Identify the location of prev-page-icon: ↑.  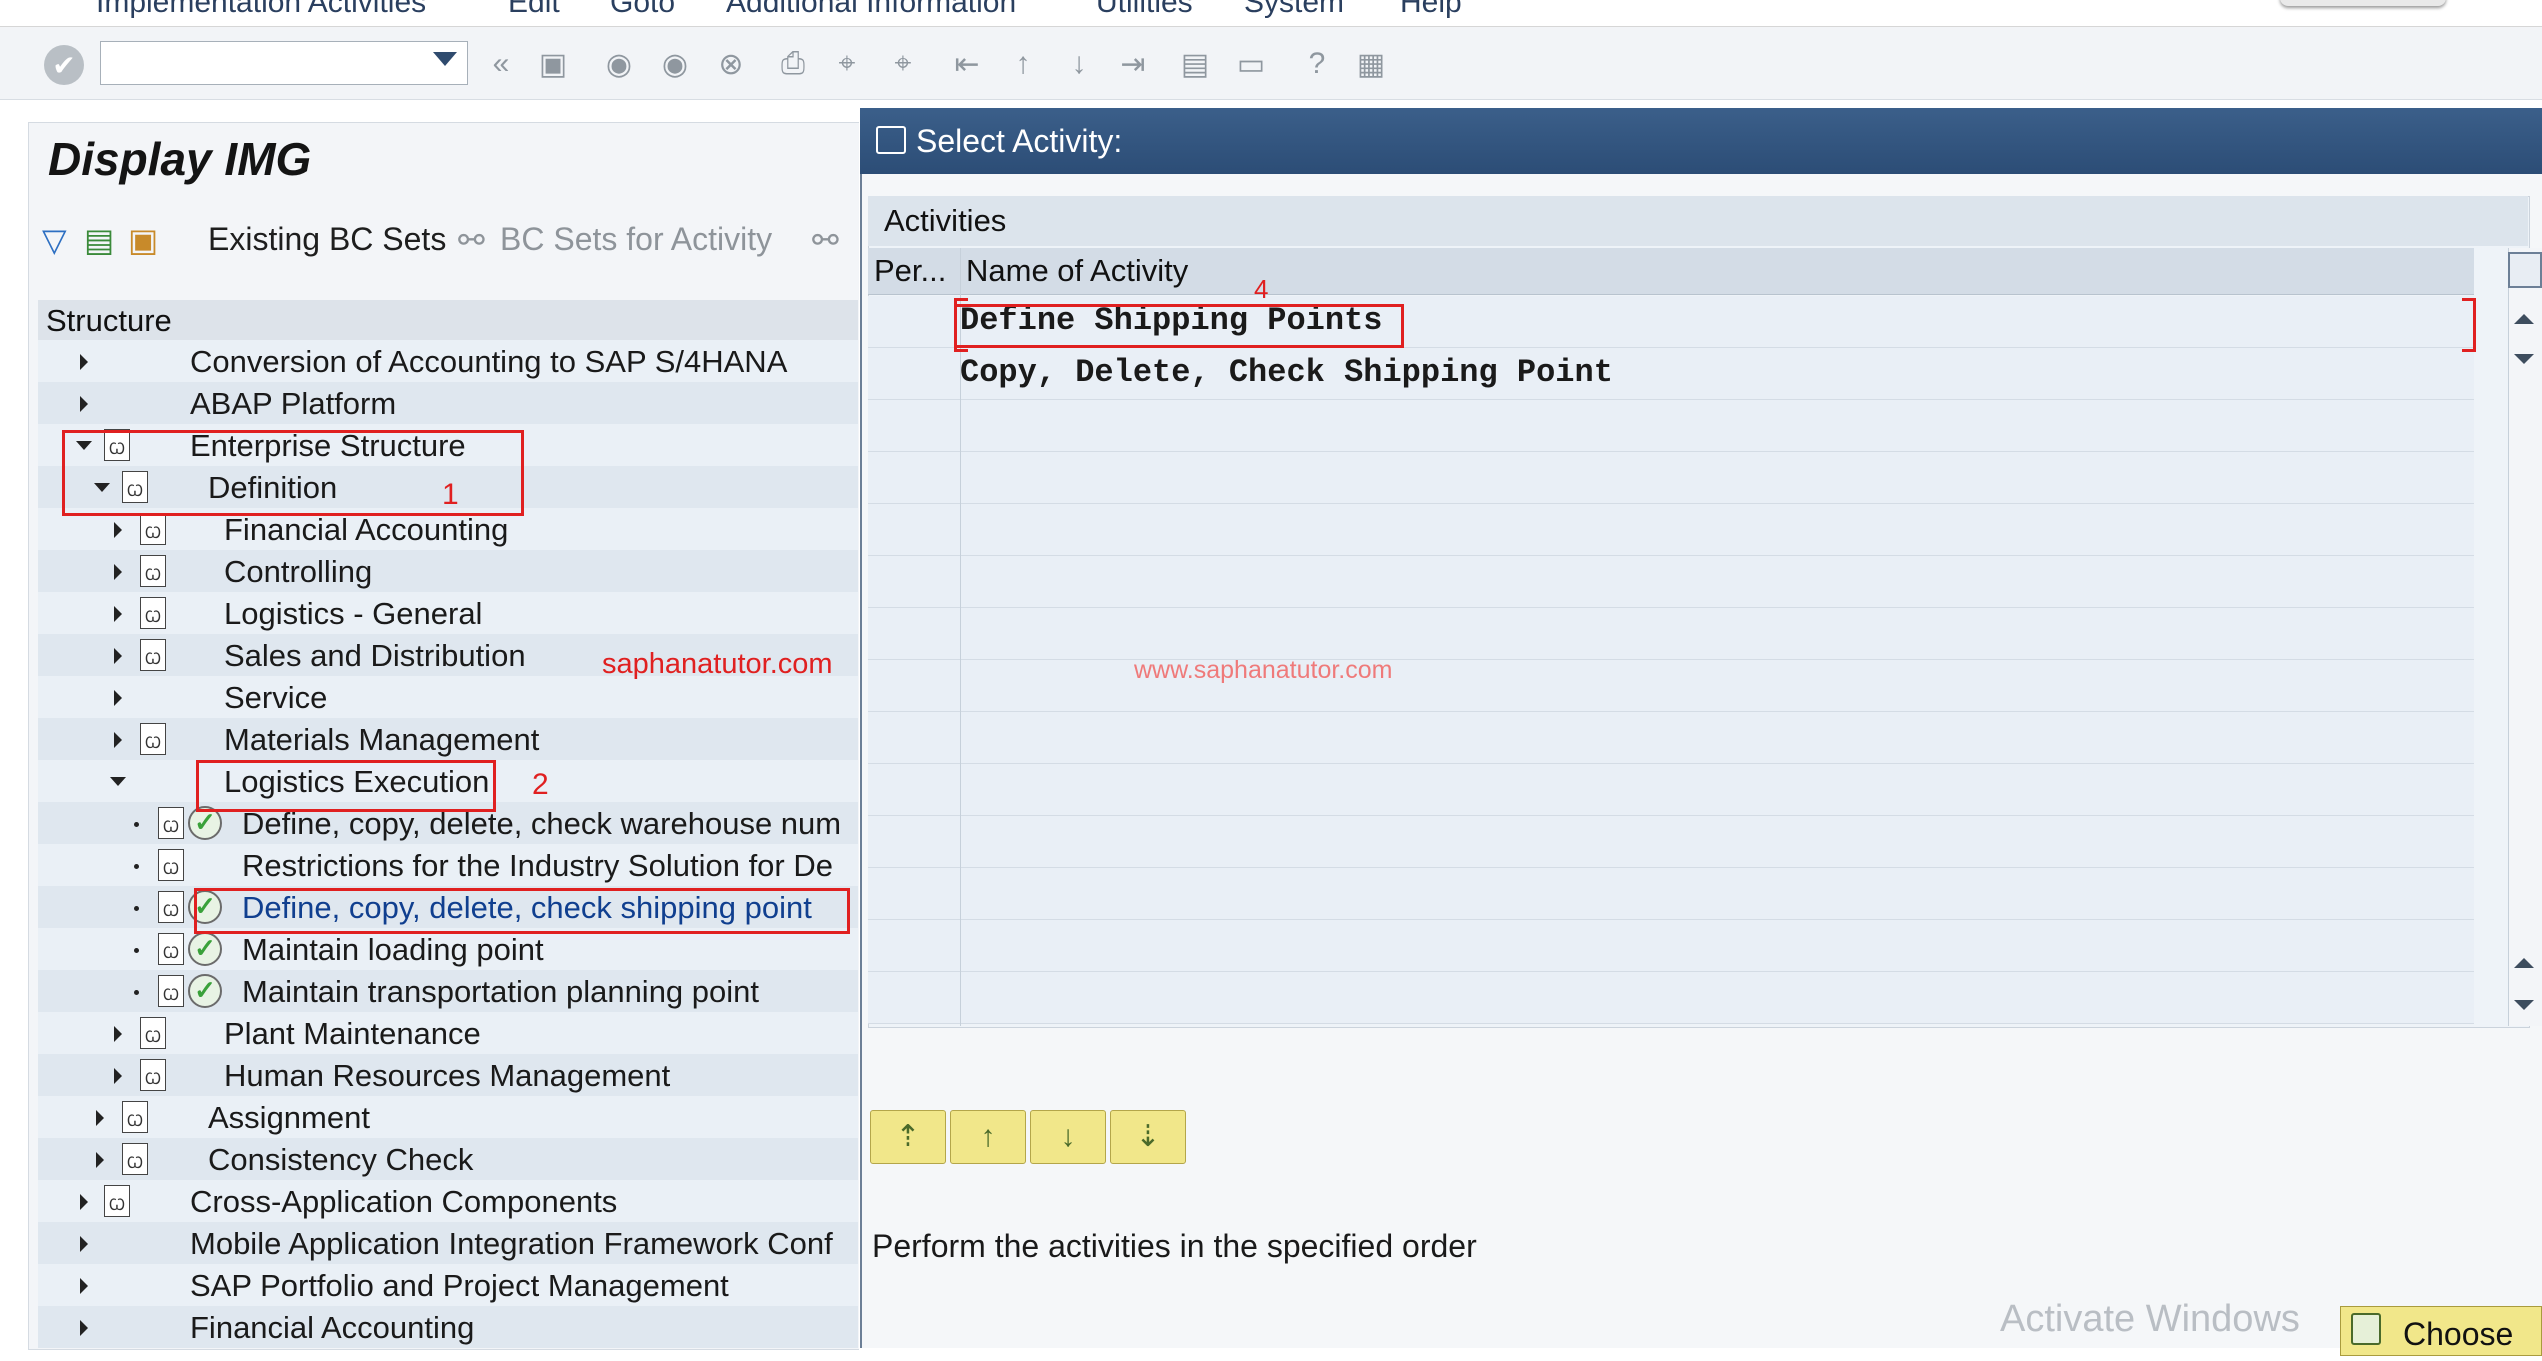
(1023, 64).